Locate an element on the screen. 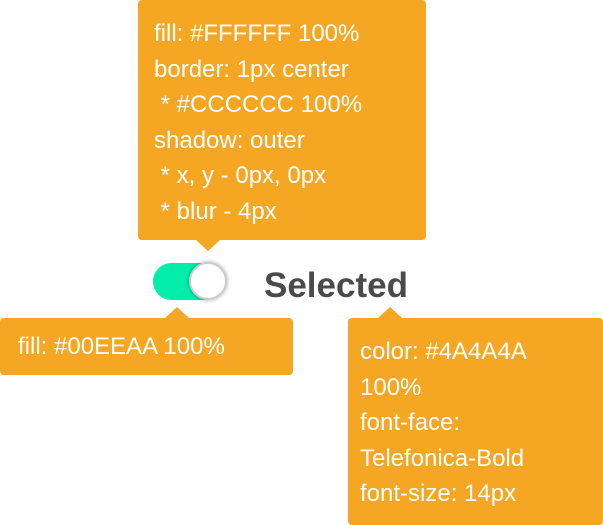 Image resolution: width=603 pixels, height=525 pixels. spec-line: border: 1px center is located at coordinates (251, 69).